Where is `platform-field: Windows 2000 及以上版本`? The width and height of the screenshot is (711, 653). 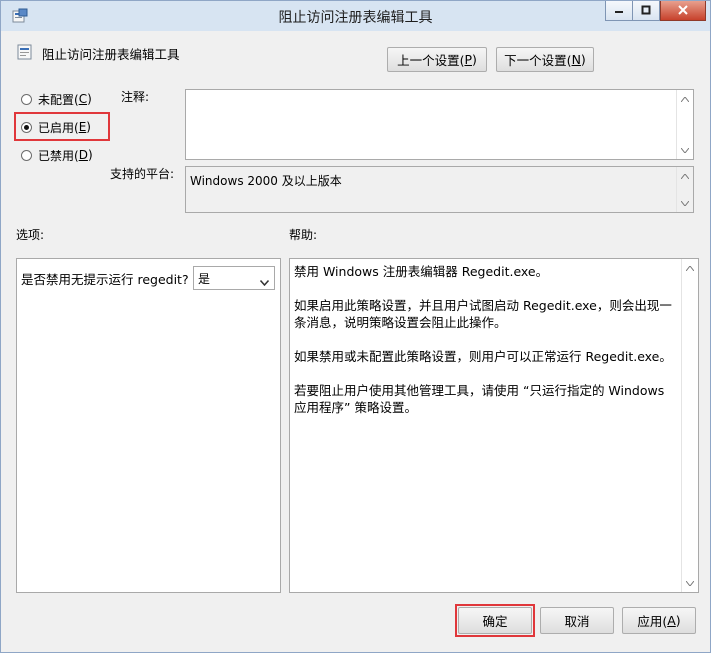 platform-field: Windows 2000 及以上版本 is located at coordinates (439, 189).